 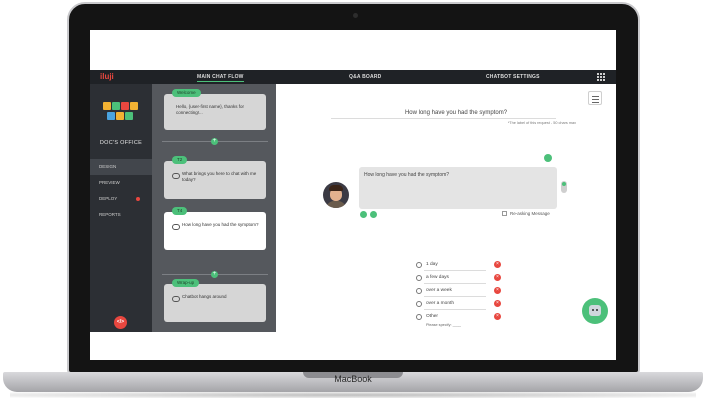 What do you see at coordinates (548, 158) in the screenshot?
I see `eye-icon` at bounding box center [548, 158].